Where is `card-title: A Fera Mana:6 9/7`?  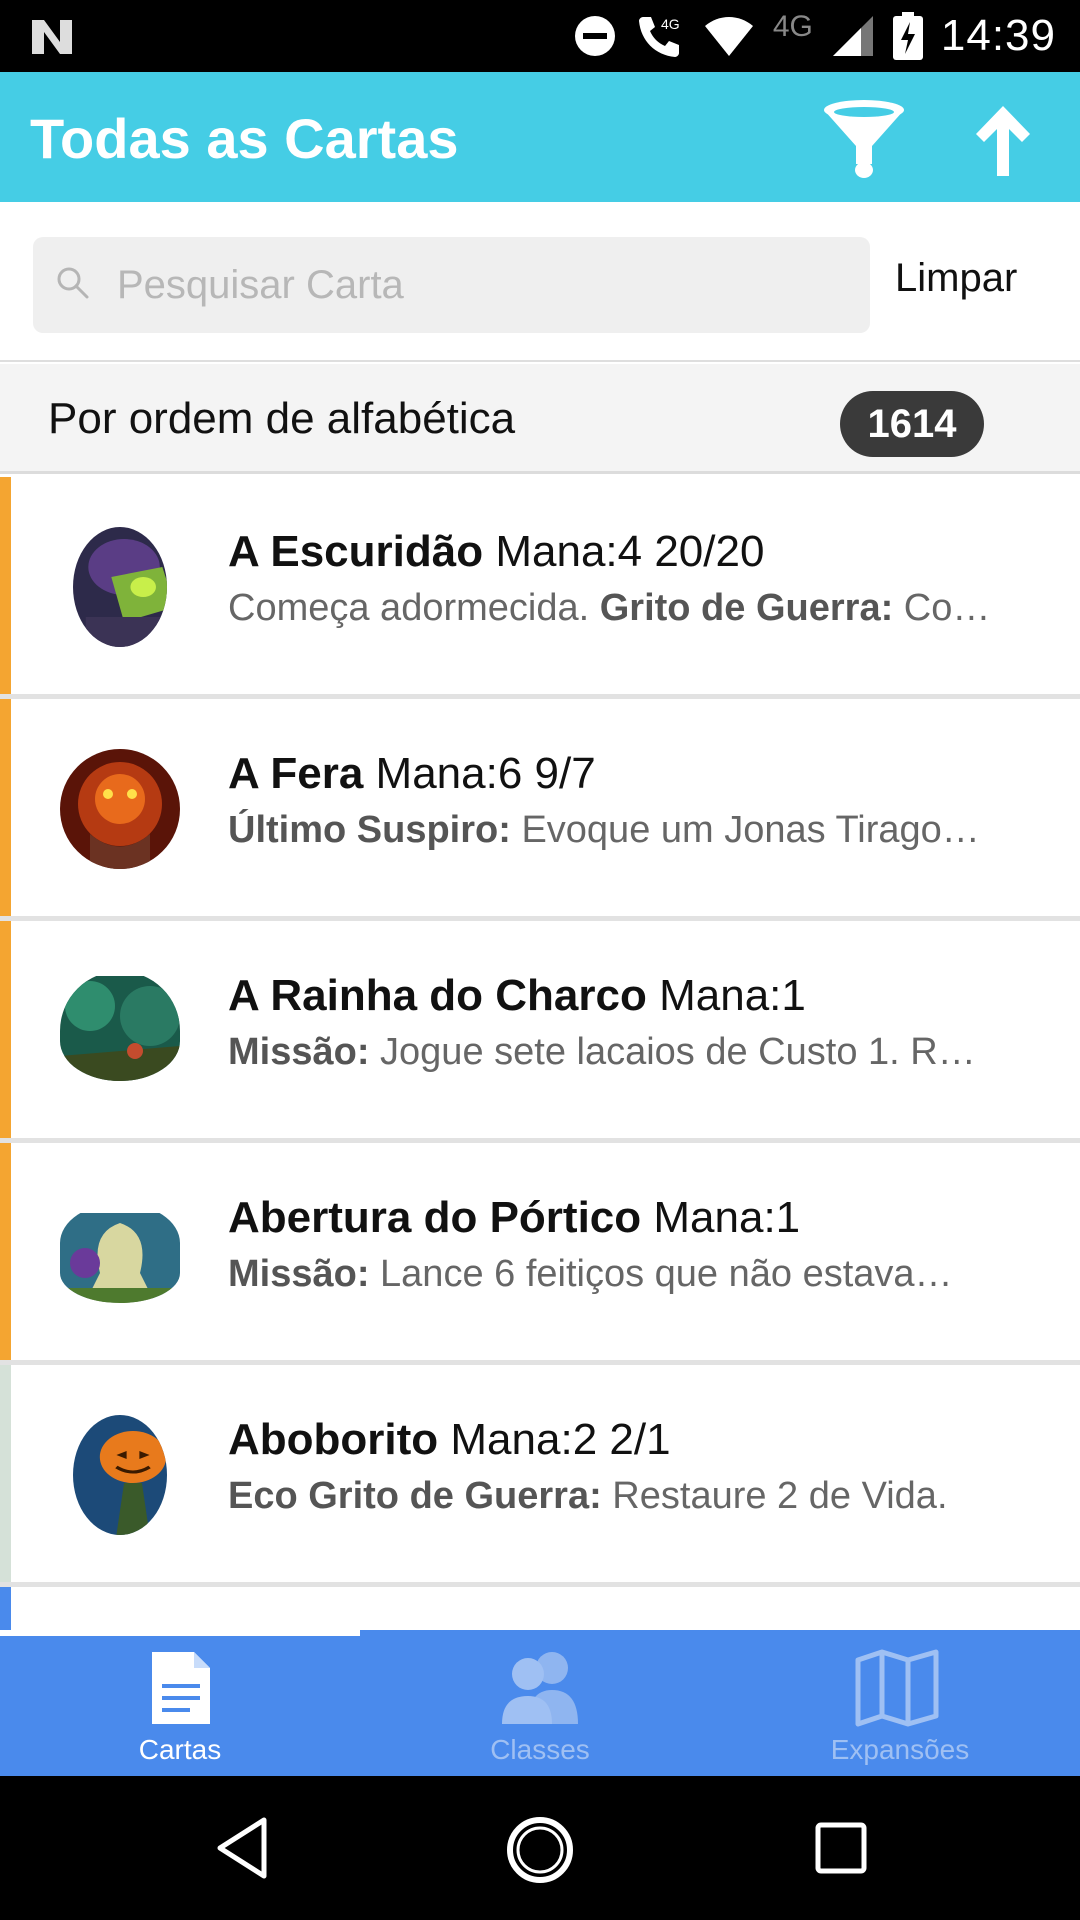 card-title: A Fera Mana:6 9/7 is located at coordinates (412, 774).